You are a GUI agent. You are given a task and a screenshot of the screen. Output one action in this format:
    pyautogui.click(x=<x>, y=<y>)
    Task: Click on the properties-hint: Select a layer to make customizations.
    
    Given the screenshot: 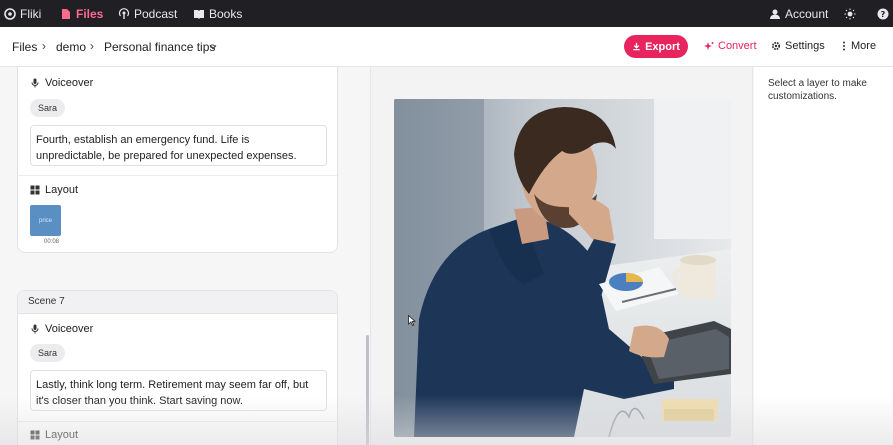 What is the action you would take?
    pyautogui.click(x=817, y=90)
    